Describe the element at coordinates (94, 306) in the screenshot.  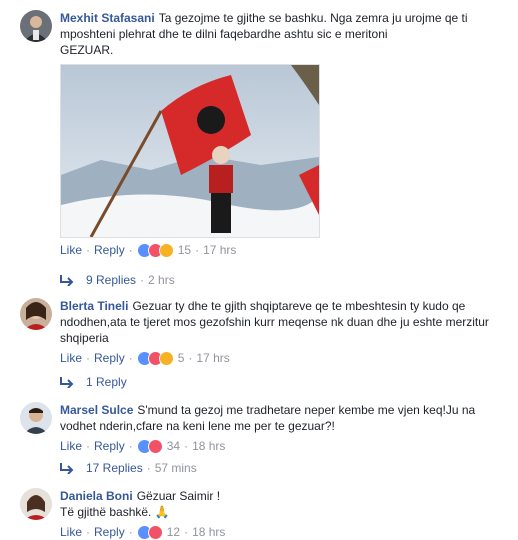
I see `comment-author: Blerta Tineli` at that location.